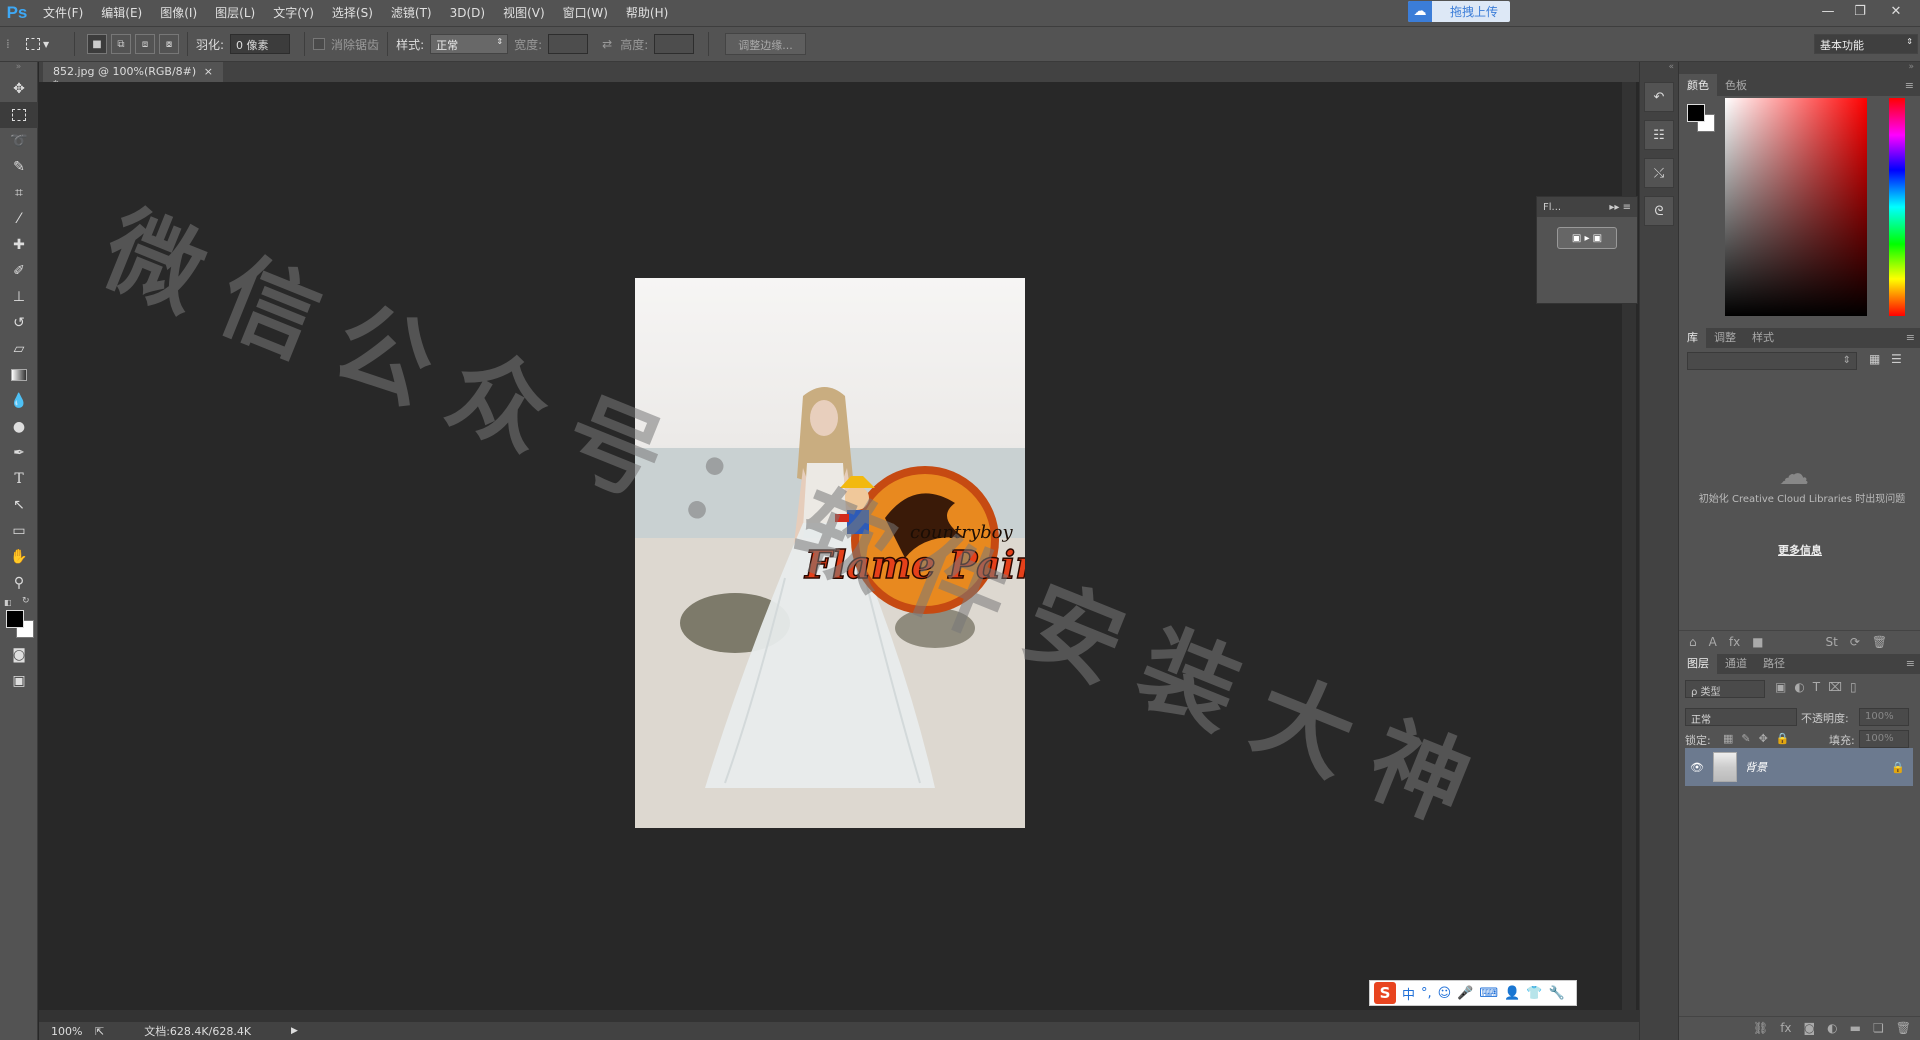  What do you see at coordinates (1785, 1028) in the screenshot?
I see `add-style-icon: fx` at bounding box center [1785, 1028].